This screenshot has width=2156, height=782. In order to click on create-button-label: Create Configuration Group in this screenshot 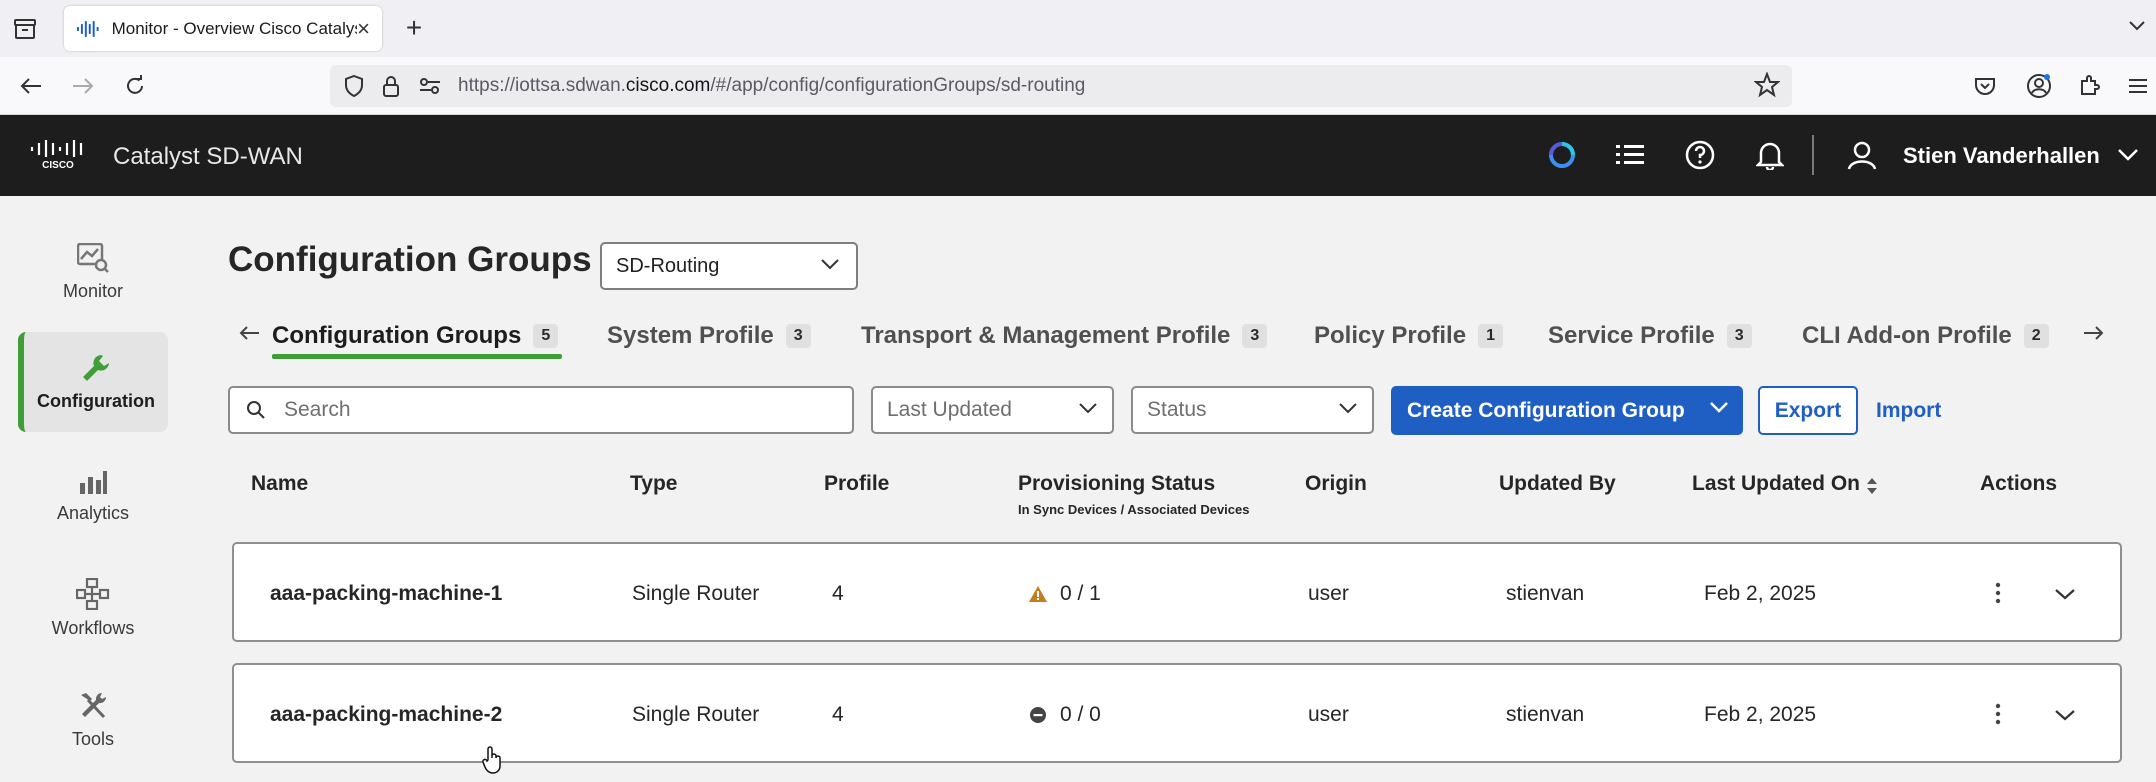, I will do `click(1546, 410)`.